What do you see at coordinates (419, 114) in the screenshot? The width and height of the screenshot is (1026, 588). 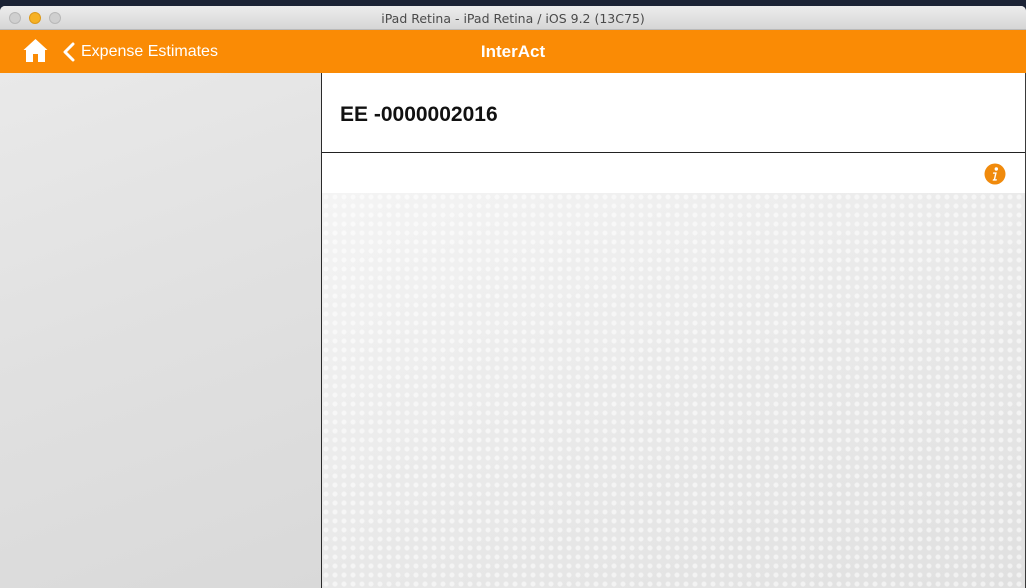 I see `record-id: EE -0000002016` at bounding box center [419, 114].